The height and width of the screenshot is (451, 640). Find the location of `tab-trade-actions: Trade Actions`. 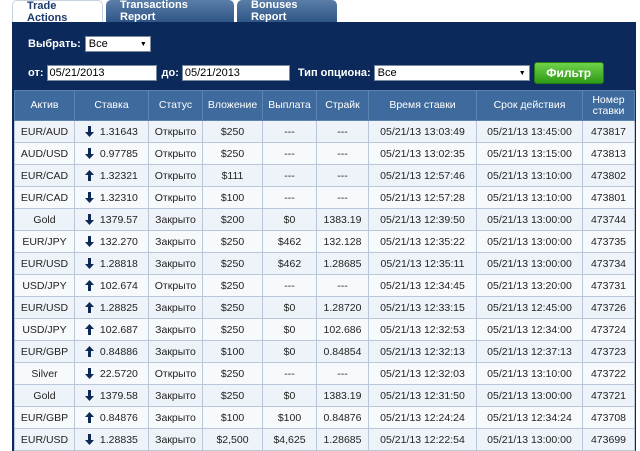

tab-trade-actions: Trade Actions is located at coordinates (57, 12).